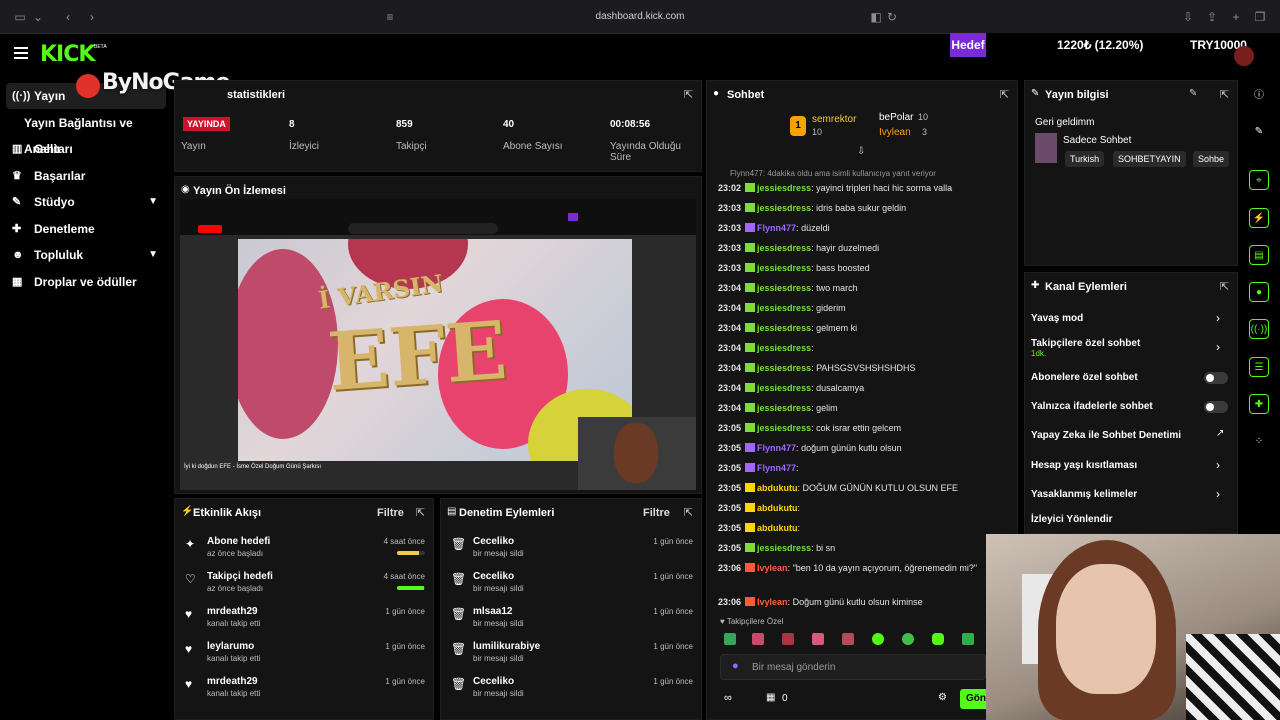 The width and height of the screenshot is (1280, 720). What do you see at coordinates (974, 699) in the screenshot?
I see `send-button: Gönder` at bounding box center [974, 699].